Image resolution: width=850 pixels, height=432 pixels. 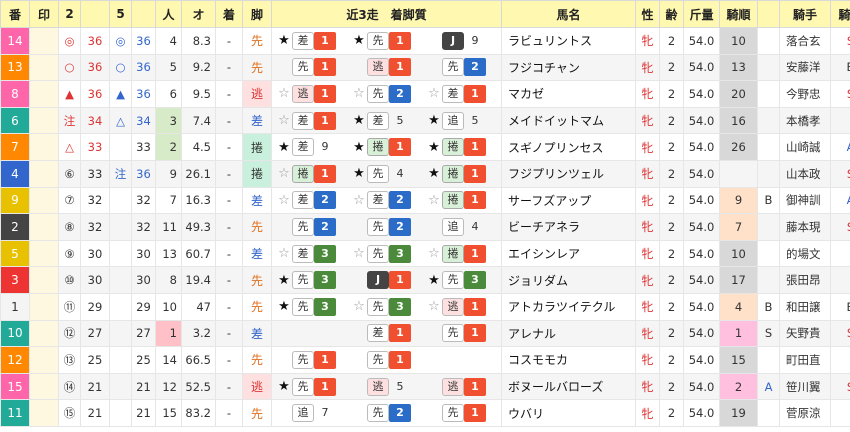 What do you see at coordinates (568, 147) in the screenshot?
I see `horse-name: スギノプリンセス` at bounding box center [568, 147].